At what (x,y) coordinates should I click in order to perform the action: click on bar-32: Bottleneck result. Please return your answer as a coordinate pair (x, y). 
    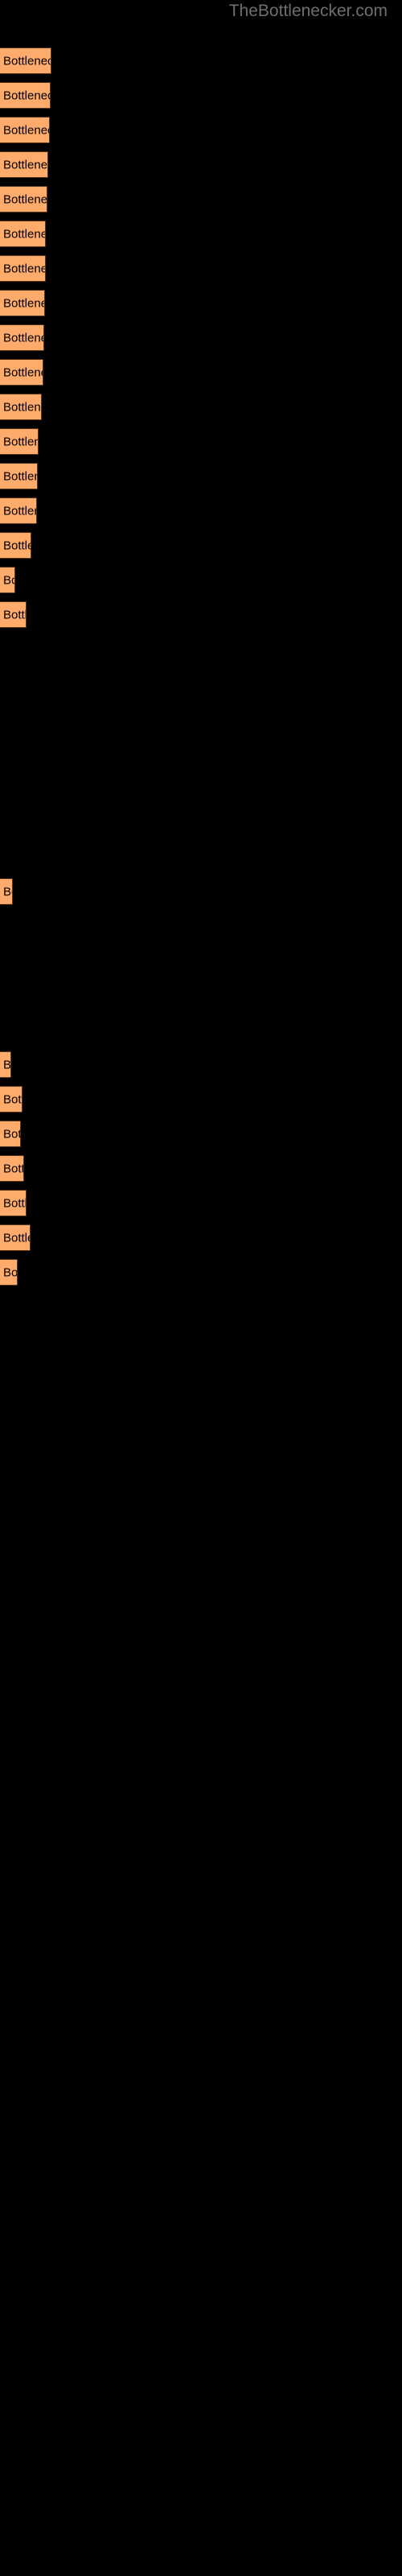
    Looking at the image, I should click on (10, 1134).